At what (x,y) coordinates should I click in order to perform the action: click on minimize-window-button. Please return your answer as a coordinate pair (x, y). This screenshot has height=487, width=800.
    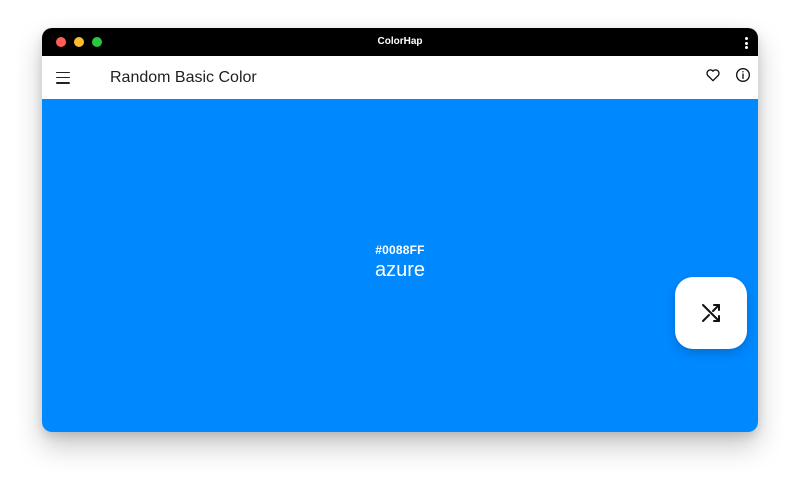
    Looking at the image, I should click on (79, 42).